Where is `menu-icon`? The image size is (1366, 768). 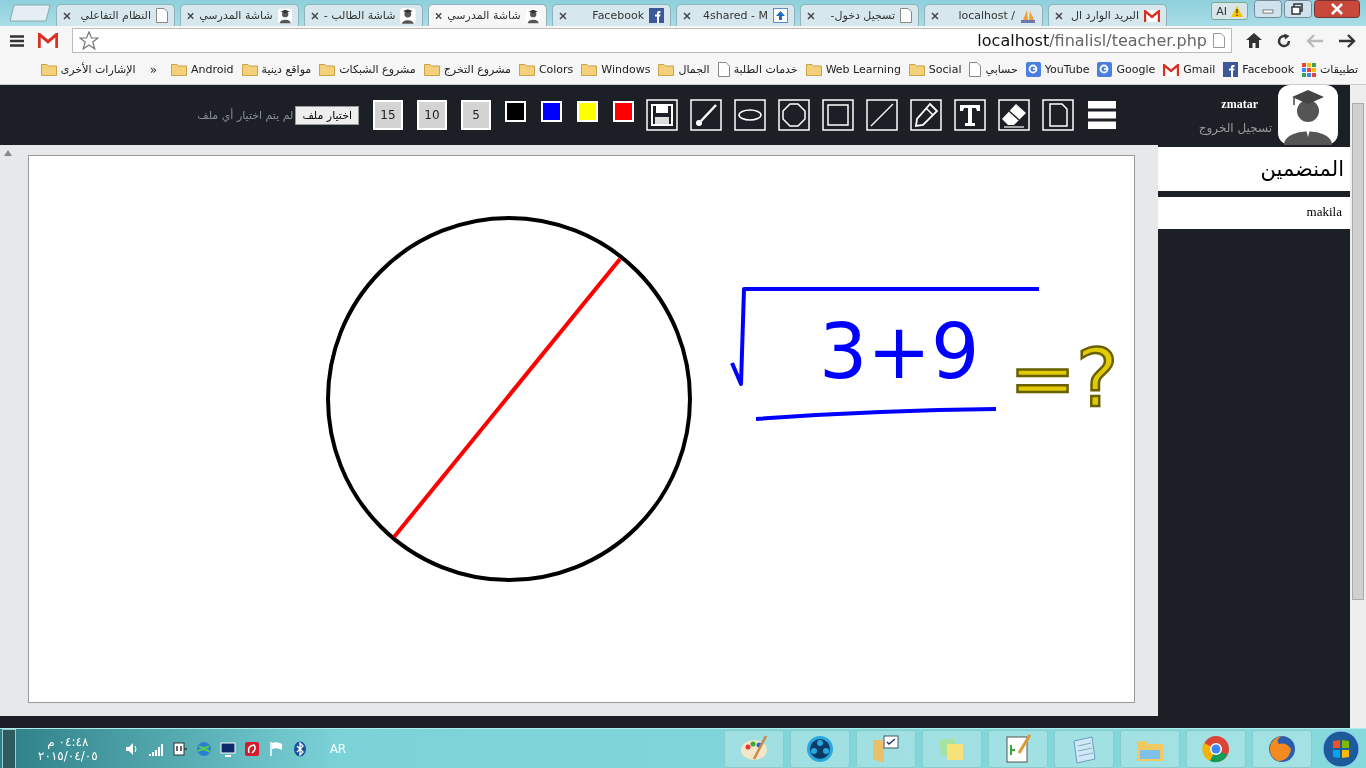 menu-icon is located at coordinates (17, 40).